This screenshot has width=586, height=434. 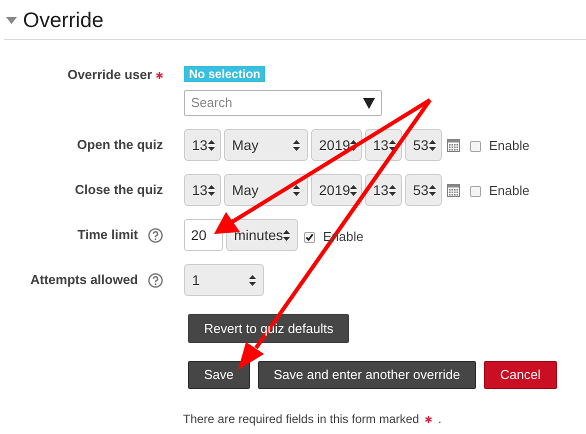 What do you see at coordinates (369, 103) in the screenshot?
I see `dropdown-icon` at bounding box center [369, 103].